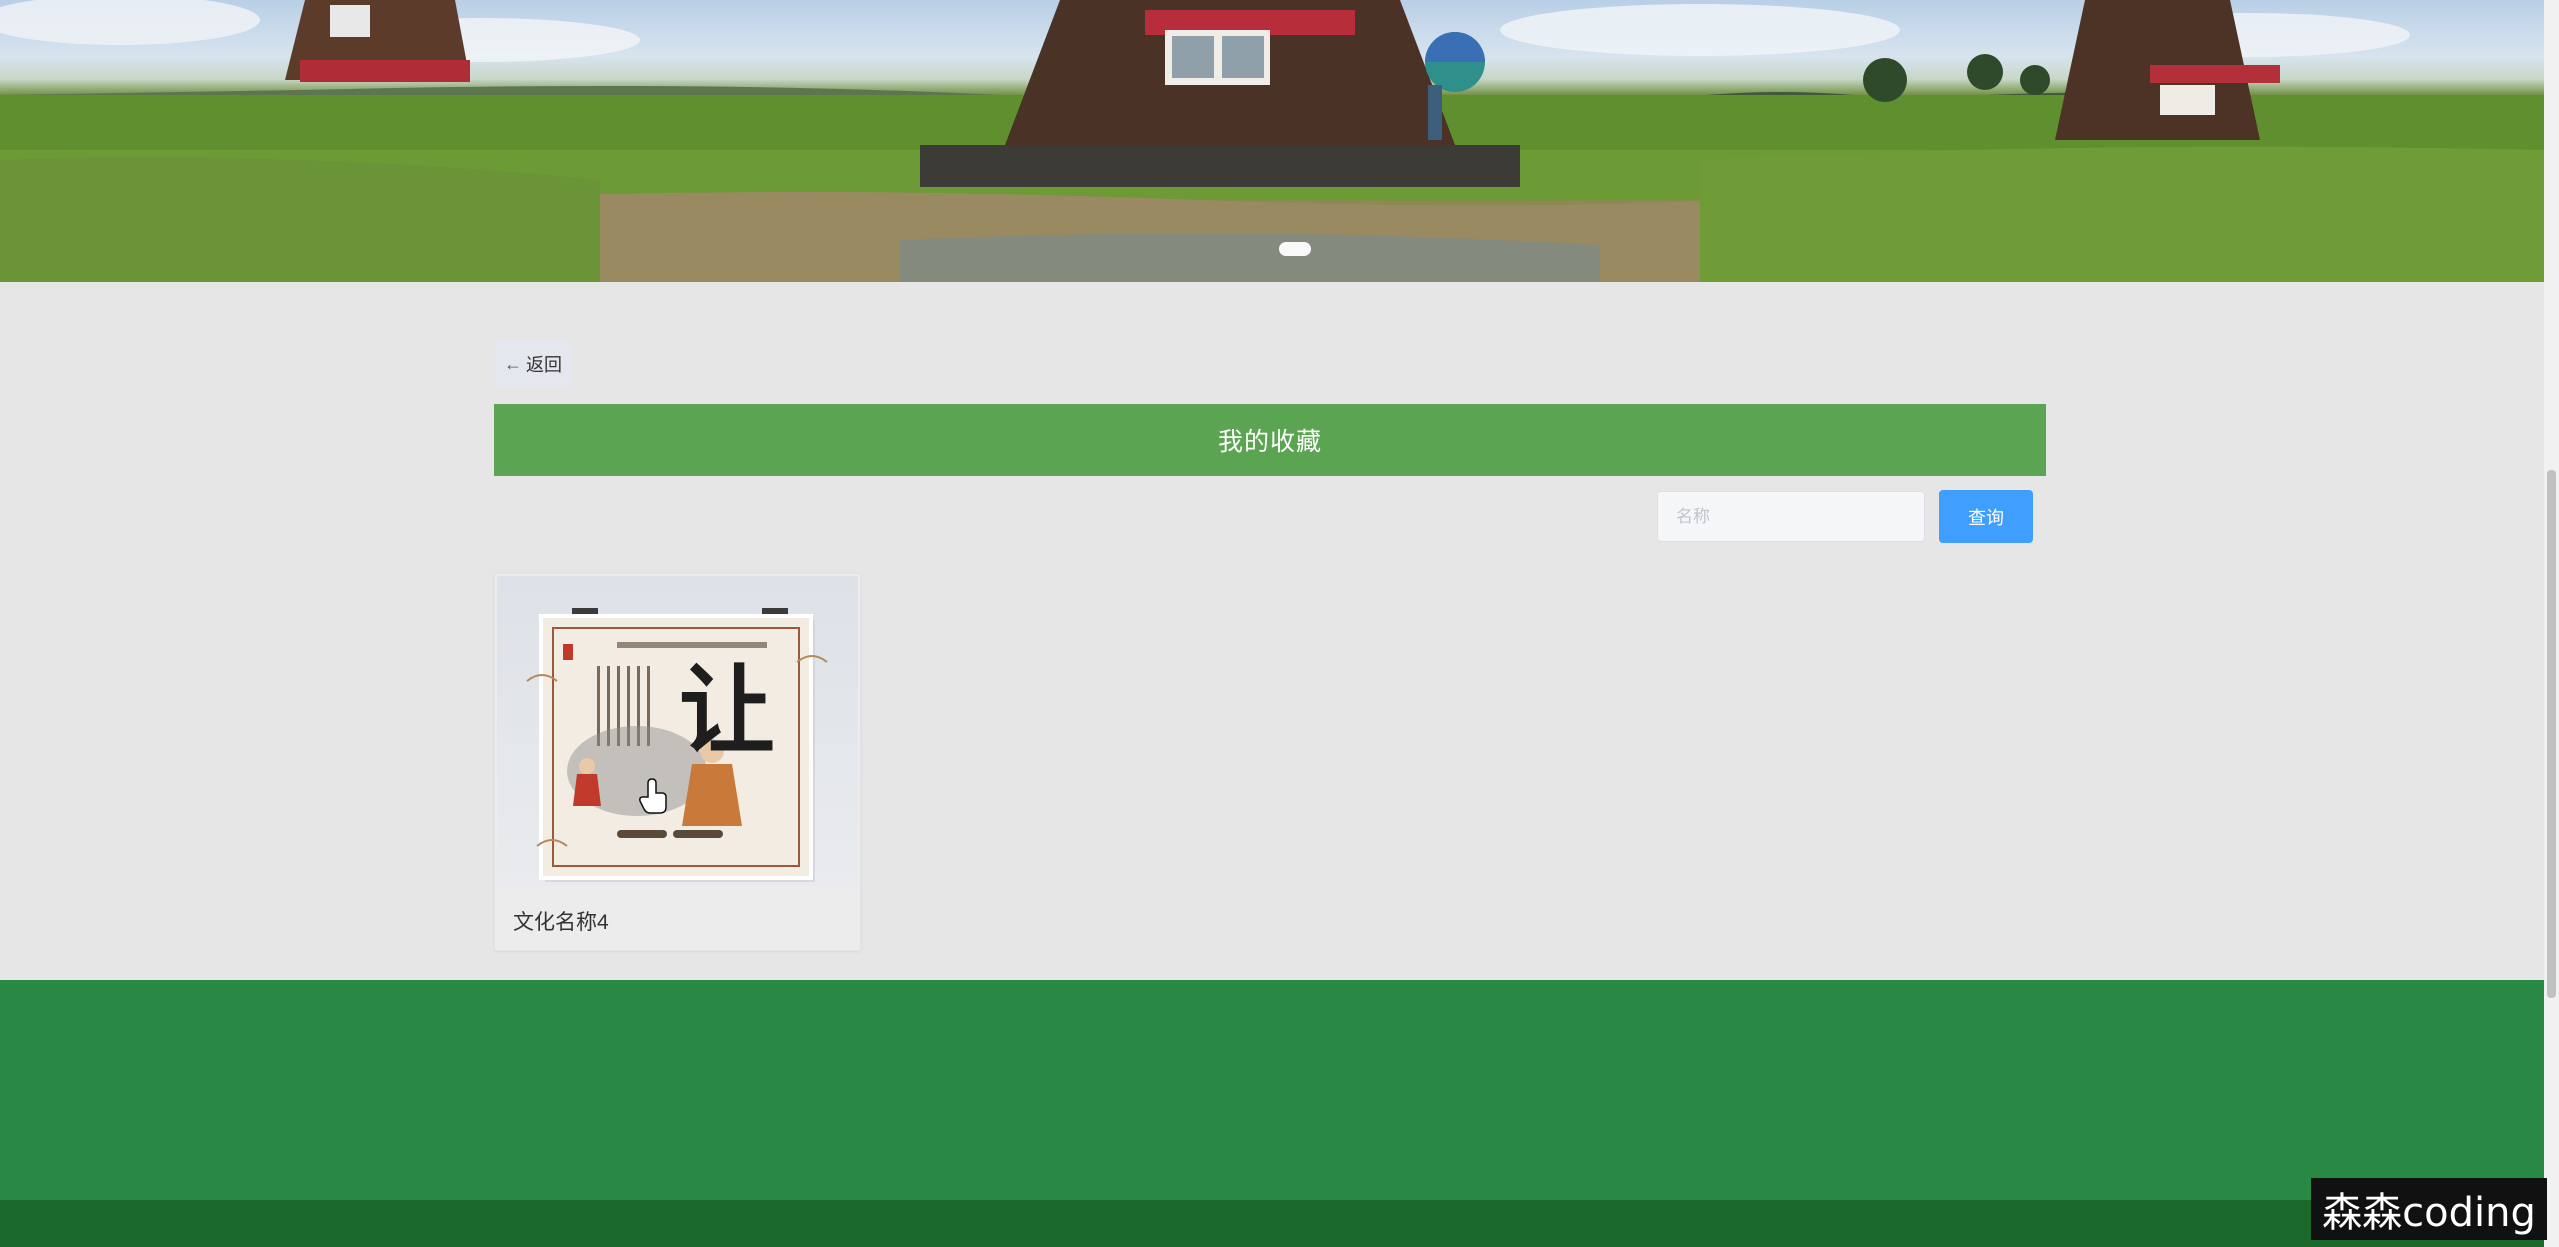 This screenshot has height=1247, width=2559. I want to click on search-input, so click(1791, 516).